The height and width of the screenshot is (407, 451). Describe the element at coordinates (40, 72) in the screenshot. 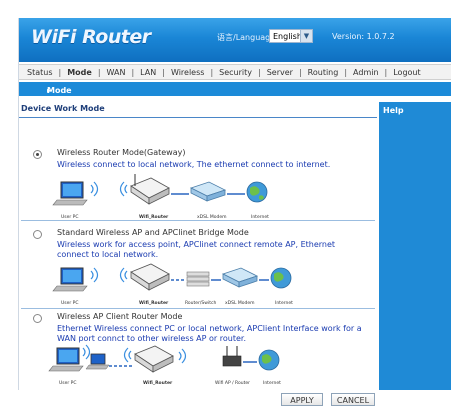

I see `nav-item-status: Status` at that location.